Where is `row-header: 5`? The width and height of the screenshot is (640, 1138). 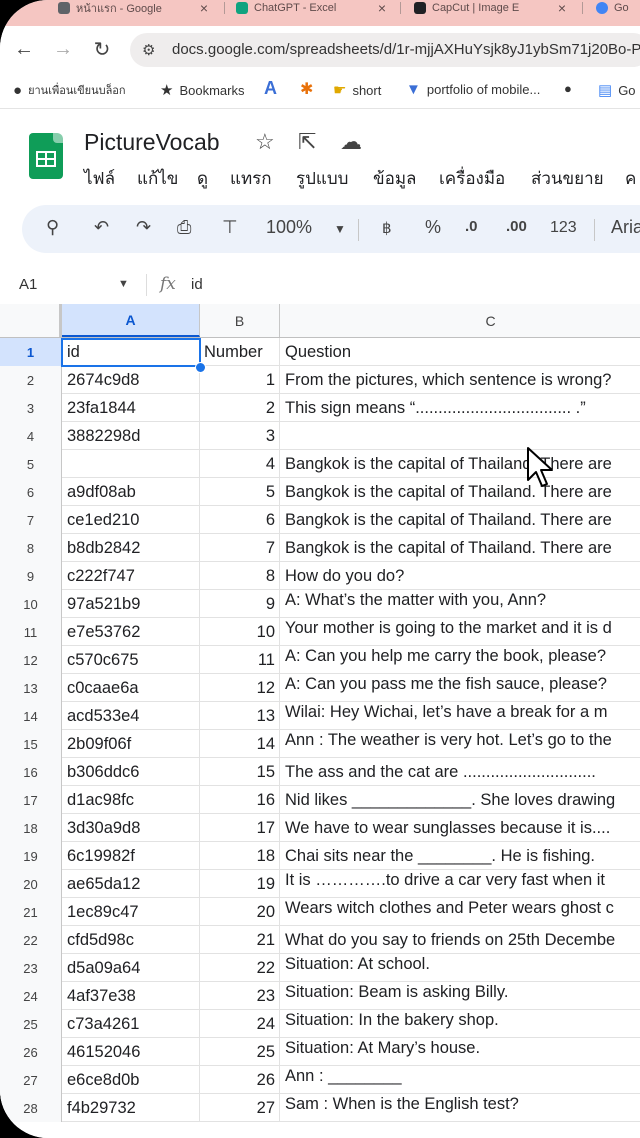 row-header: 5 is located at coordinates (31, 464).